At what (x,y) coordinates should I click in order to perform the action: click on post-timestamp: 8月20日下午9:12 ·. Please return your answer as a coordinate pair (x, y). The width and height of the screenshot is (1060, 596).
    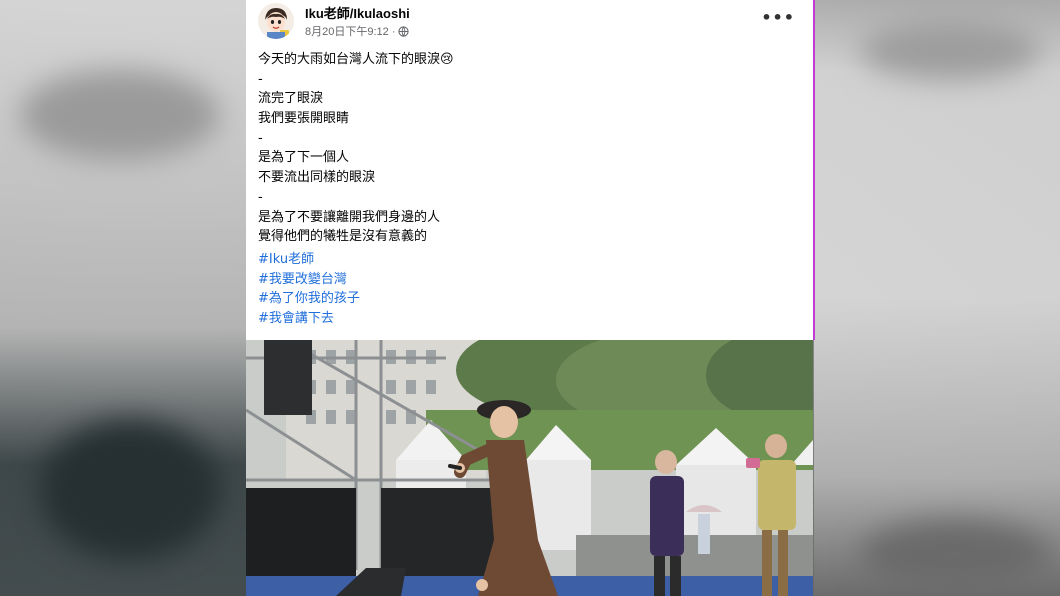
    Looking at the image, I should click on (350, 31).